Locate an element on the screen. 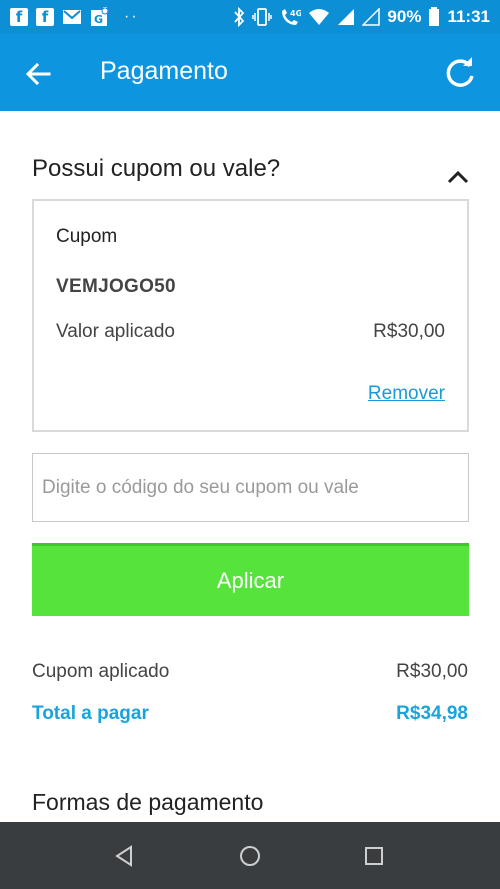  arrow-back-icon is located at coordinates (38, 74).